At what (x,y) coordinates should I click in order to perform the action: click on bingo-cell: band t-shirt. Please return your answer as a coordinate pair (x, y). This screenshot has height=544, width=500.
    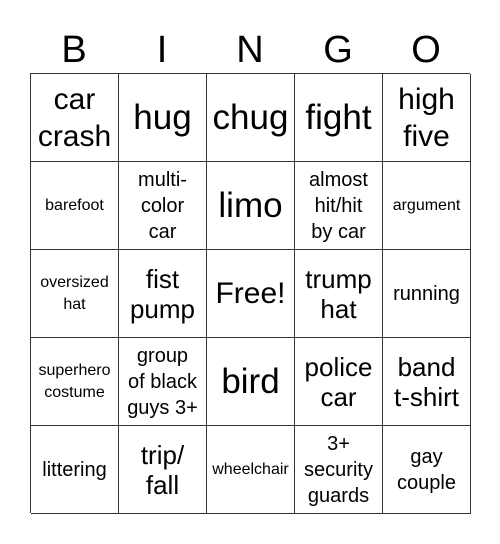
    Looking at the image, I should click on (427, 382).